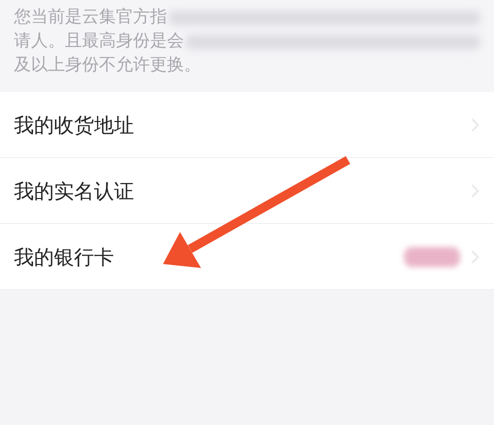  Describe the element at coordinates (64, 257) in the screenshot. I see `menu-label: 我的银行卡` at that location.